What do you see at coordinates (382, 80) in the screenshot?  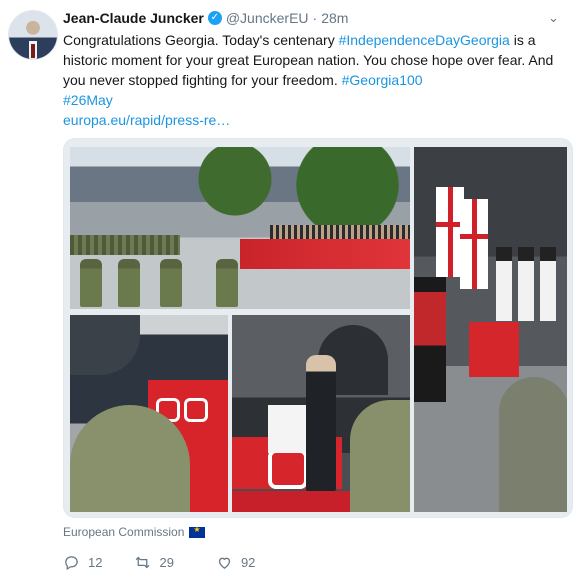 I see `hashtag-link: #Georgia100` at bounding box center [382, 80].